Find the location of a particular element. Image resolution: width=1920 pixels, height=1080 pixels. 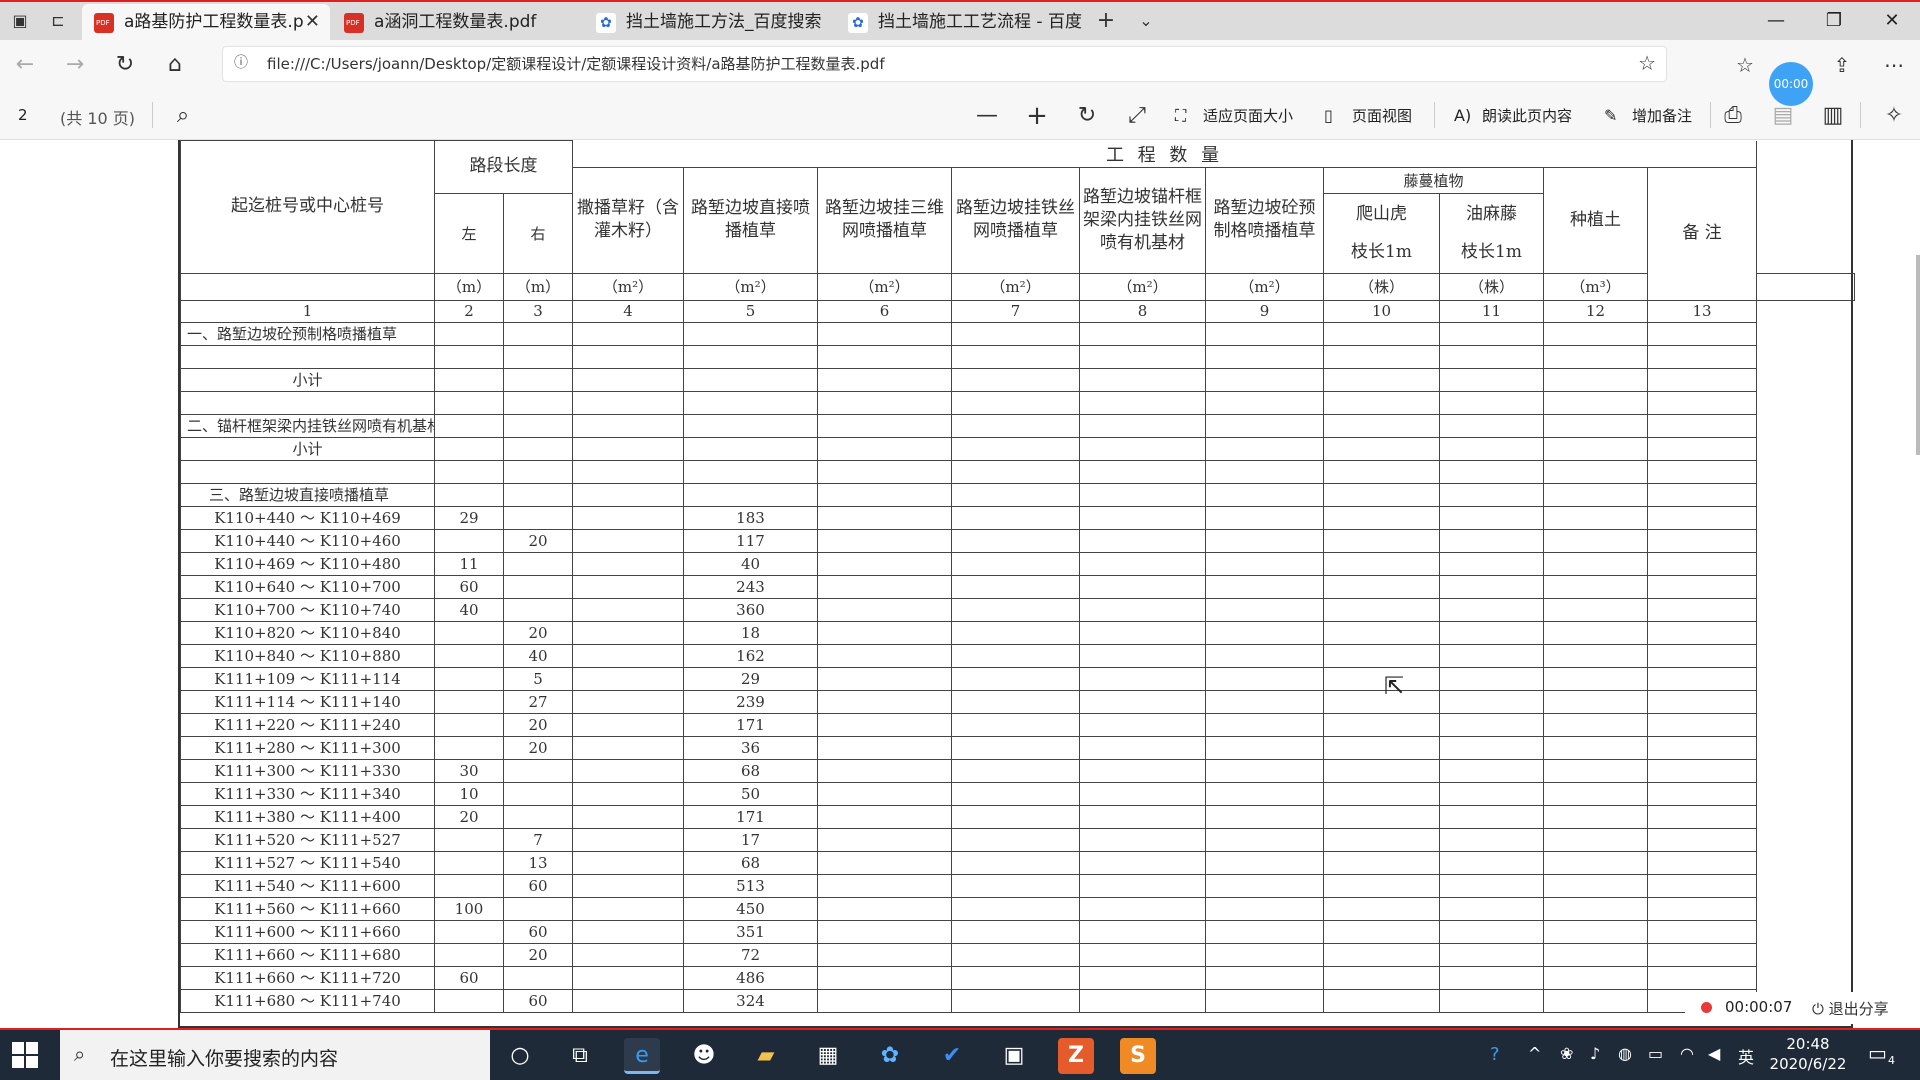

header-quantity: 工 程 数 量 is located at coordinates (1164, 154).